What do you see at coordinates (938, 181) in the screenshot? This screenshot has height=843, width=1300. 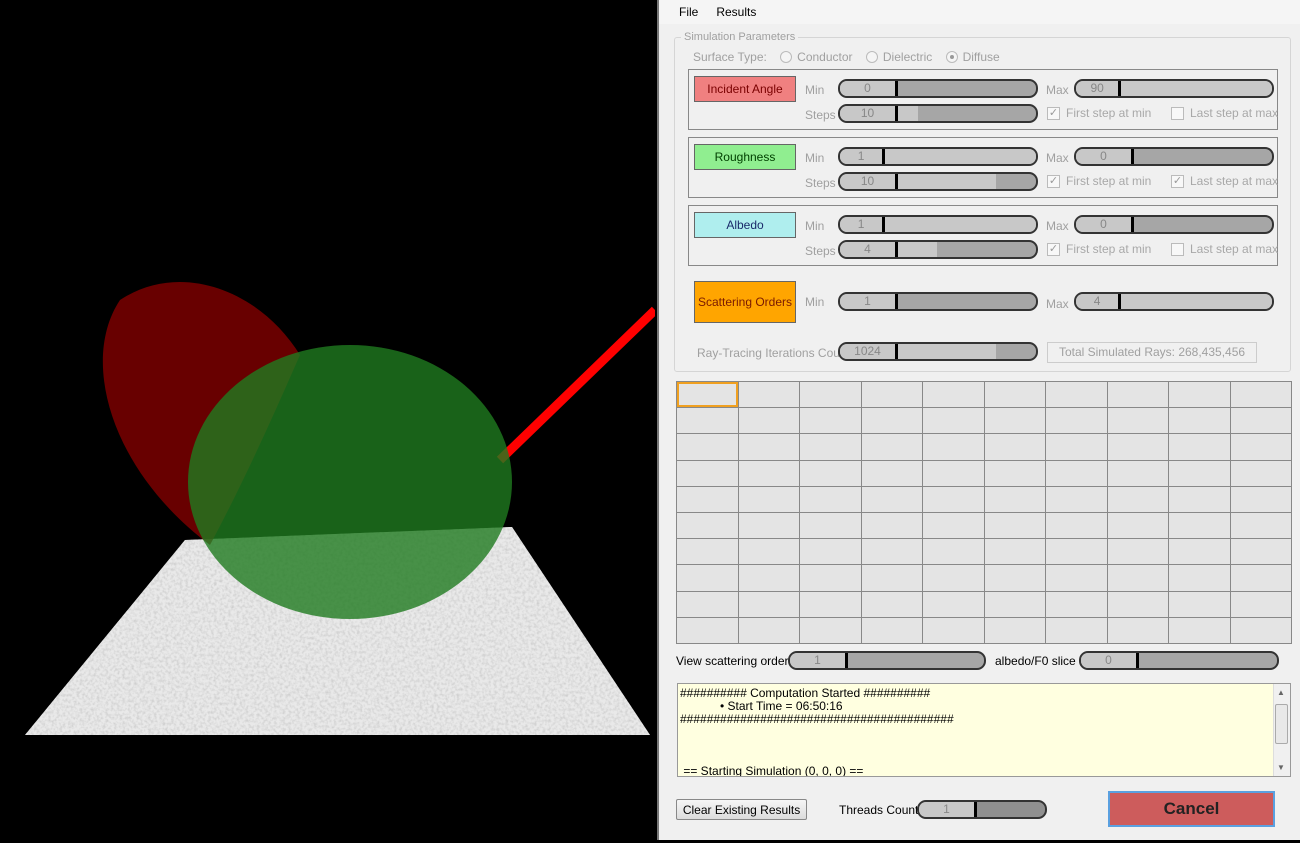 I see `roughness-steps-slider: 10` at bounding box center [938, 181].